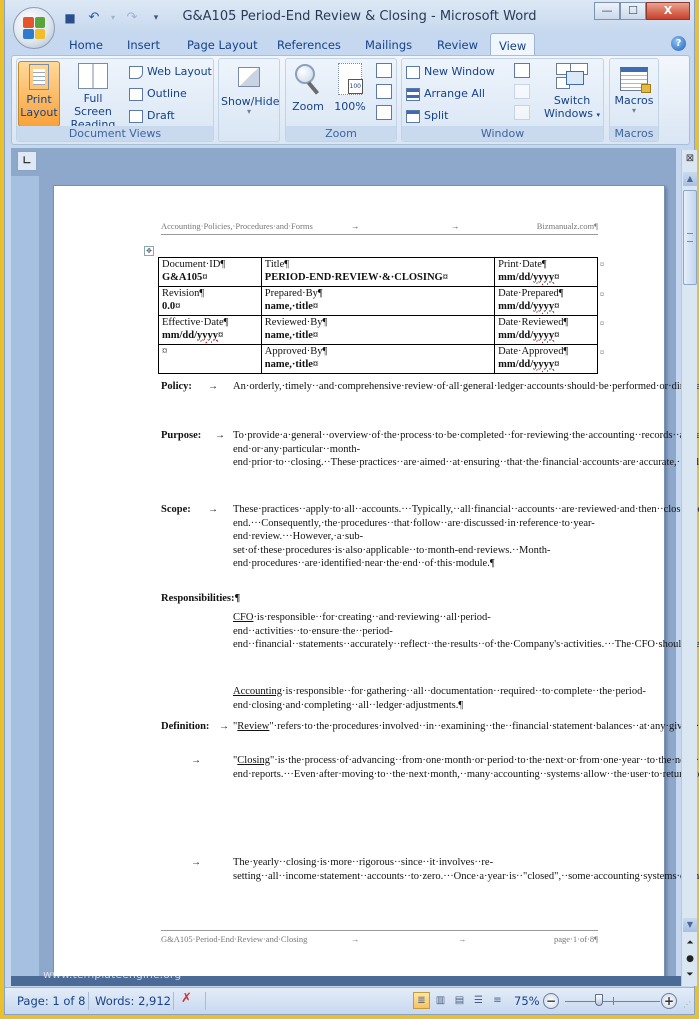  I want to click on two-pages-icon, so click(384, 91).